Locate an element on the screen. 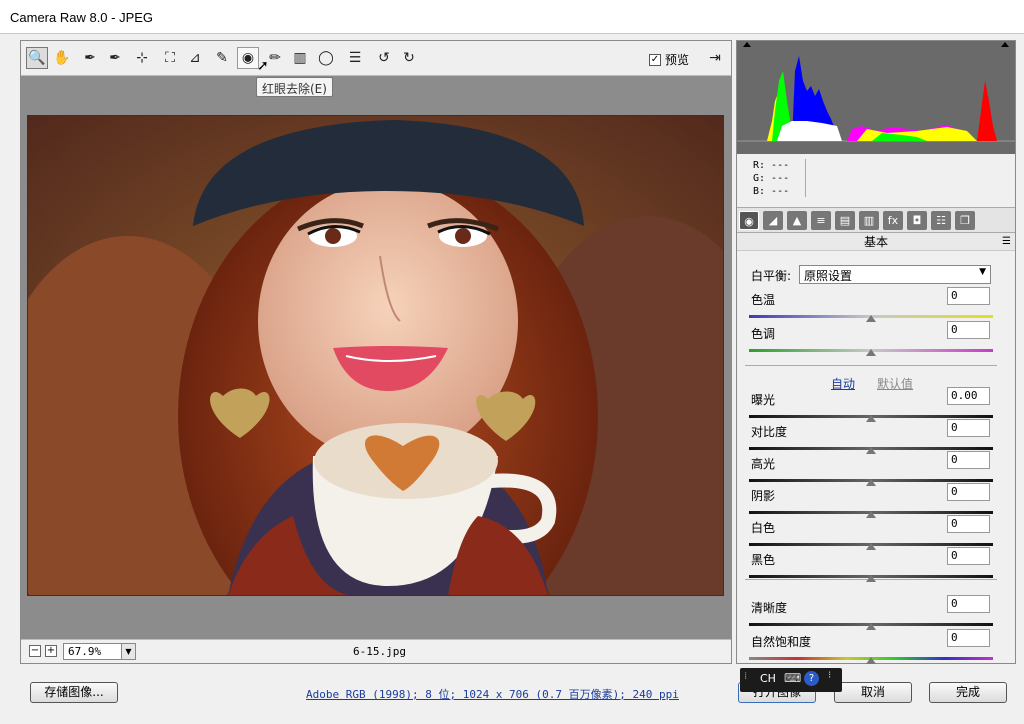 This screenshot has height=724, width=1024. status-bar: − + 67.9% ▼ 6-15.jpg is located at coordinates (376, 651).